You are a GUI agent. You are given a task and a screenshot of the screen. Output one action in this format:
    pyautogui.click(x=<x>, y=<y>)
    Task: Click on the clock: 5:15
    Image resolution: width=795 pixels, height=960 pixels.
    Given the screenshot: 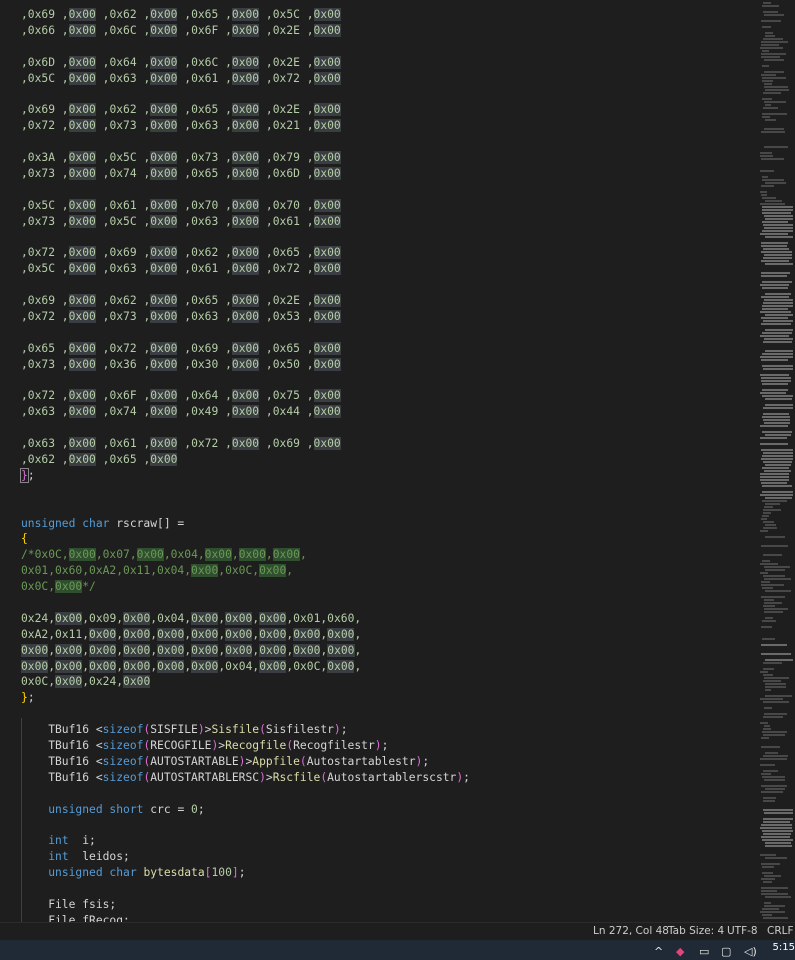 What is the action you would take?
    pyautogui.click(x=784, y=947)
    